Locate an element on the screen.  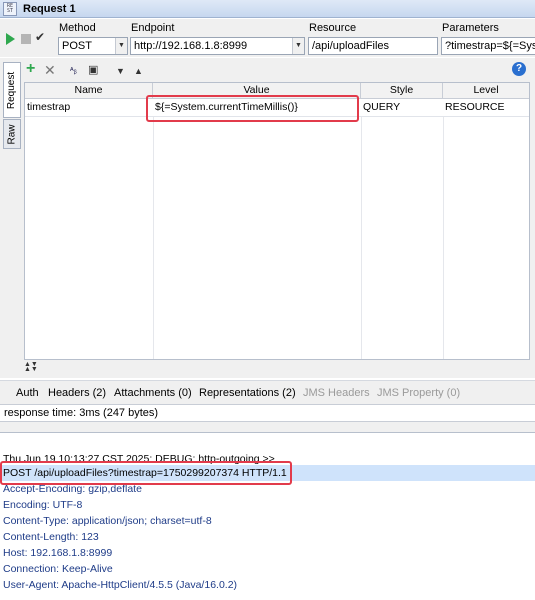
tab-auth: Auth is located at coordinates (27, 393).